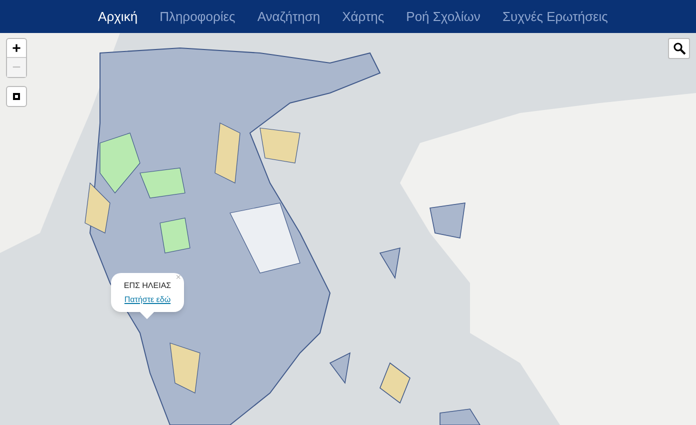  Describe the element at coordinates (198, 16) in the screenshot. I see `nav-link: Πληροφορίες` at that location.